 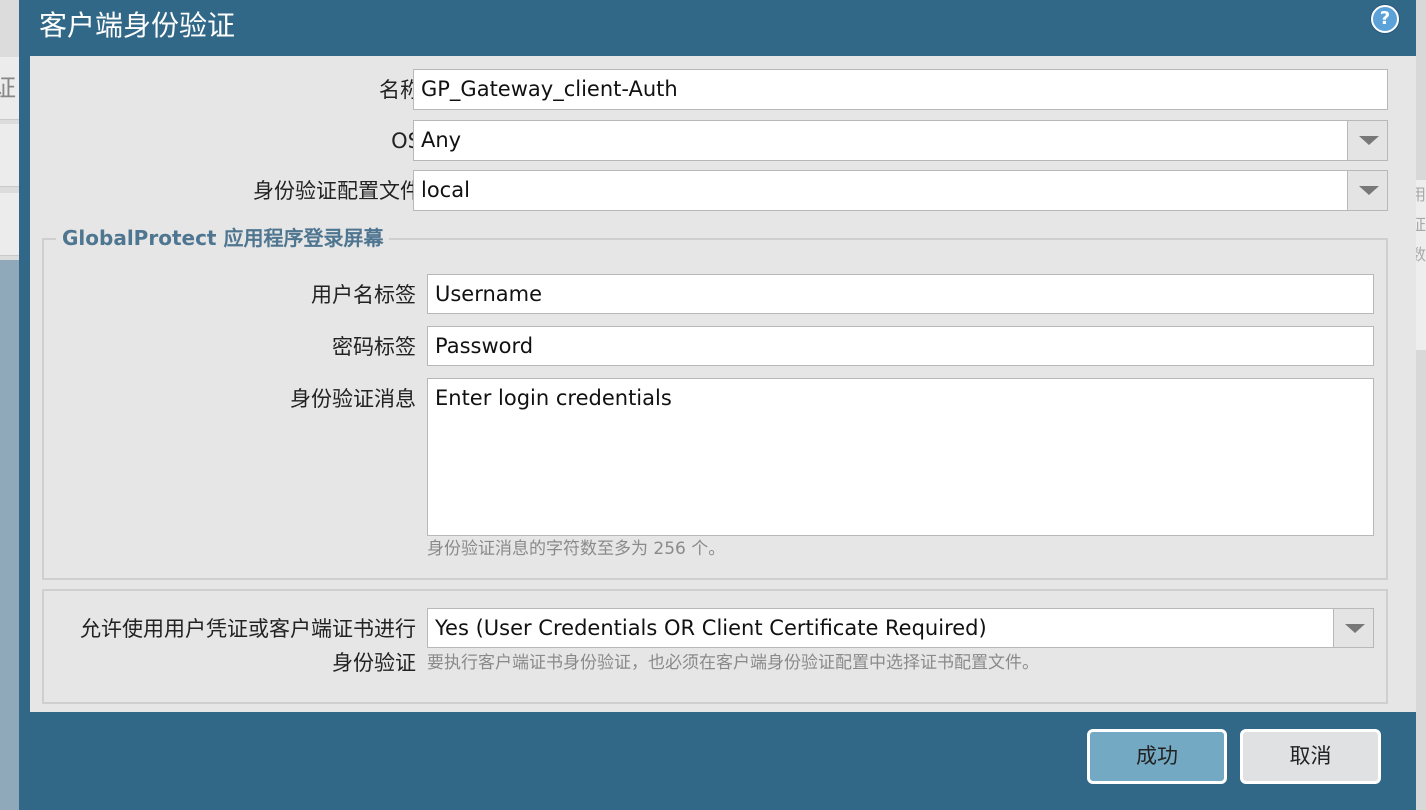 What do you see at coordinates (900, 140) in the screenshot?
I see `os-select: Any` at bounding box center [900, 140].